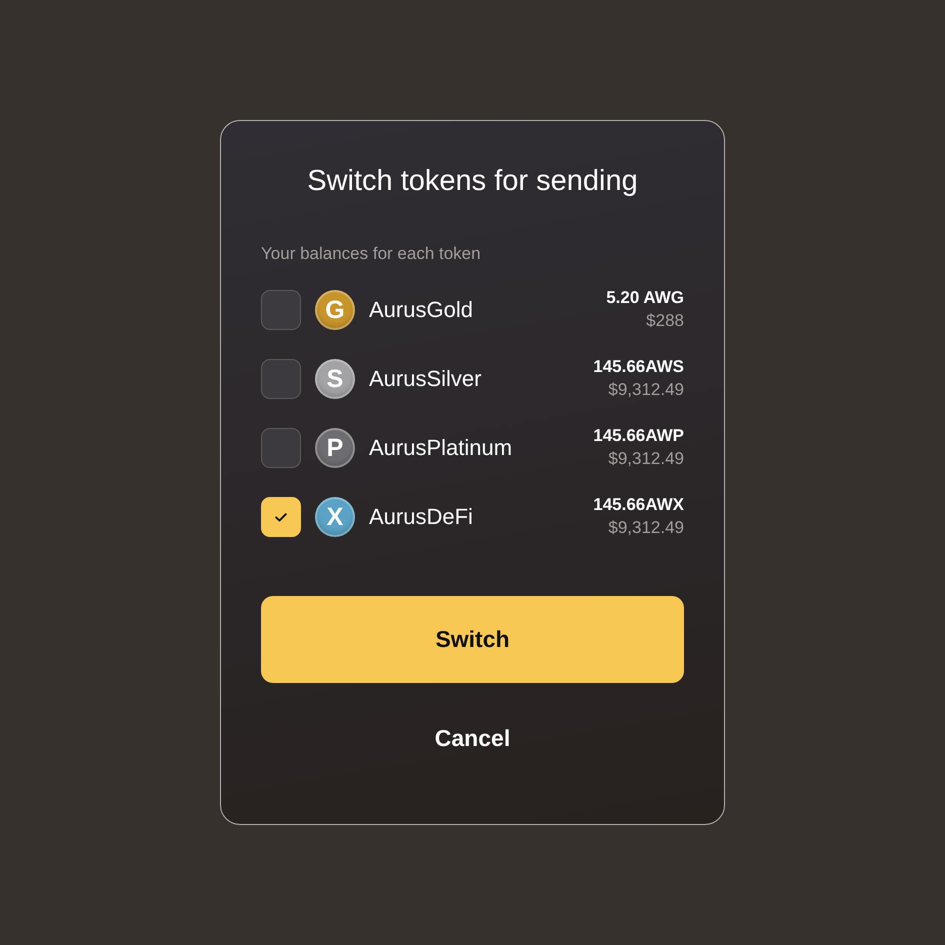 This screenshot has height=945, width=945. Describe the element at coordinates (638, 436) in the screenshot. I see `token-amount: 145.66AWP` at that location.